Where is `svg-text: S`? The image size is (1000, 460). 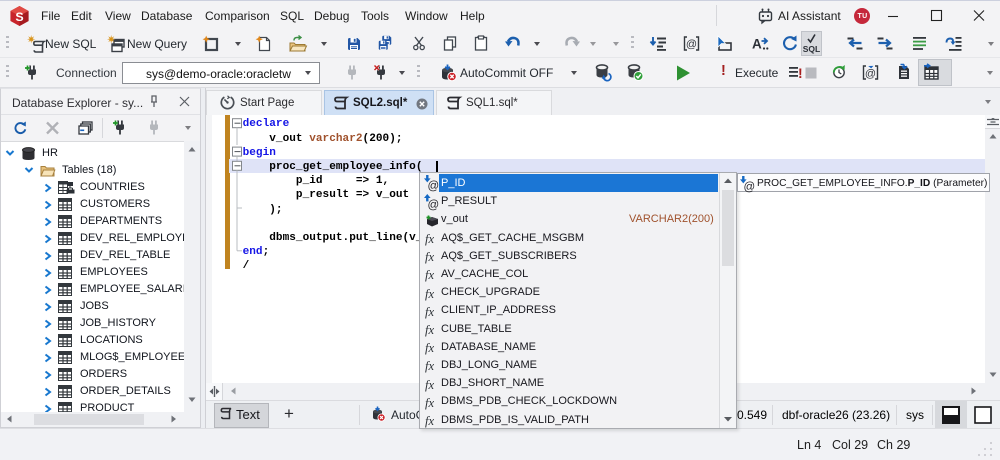
svg-text: S is located at coordinates (19, 17).